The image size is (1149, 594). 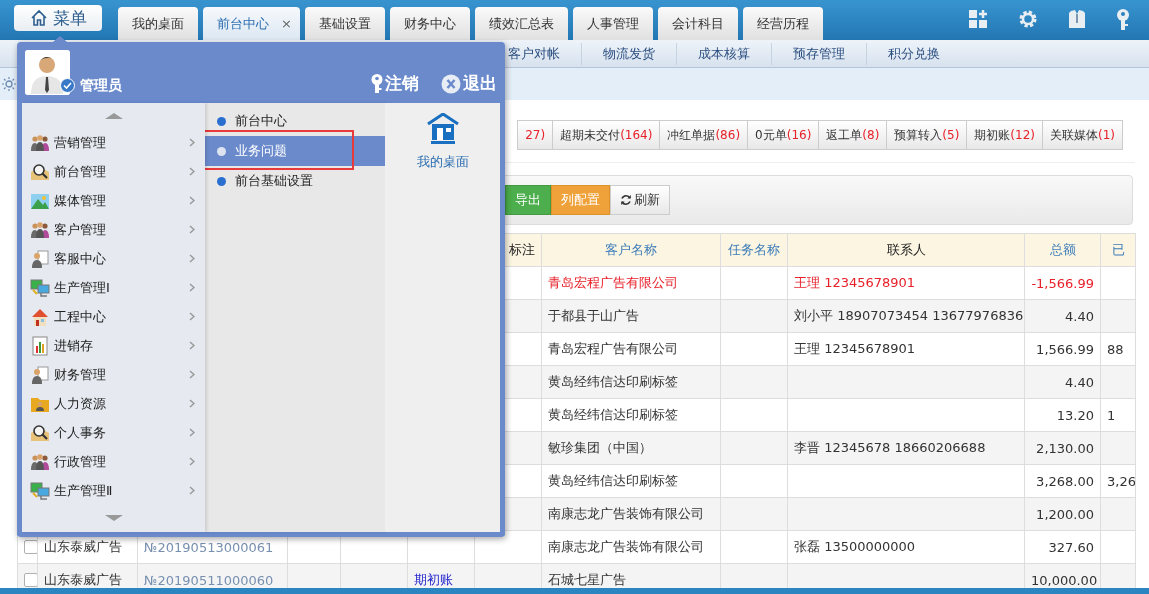 I want to click on menu-item: 前台管理, so click(x=113, y=171).